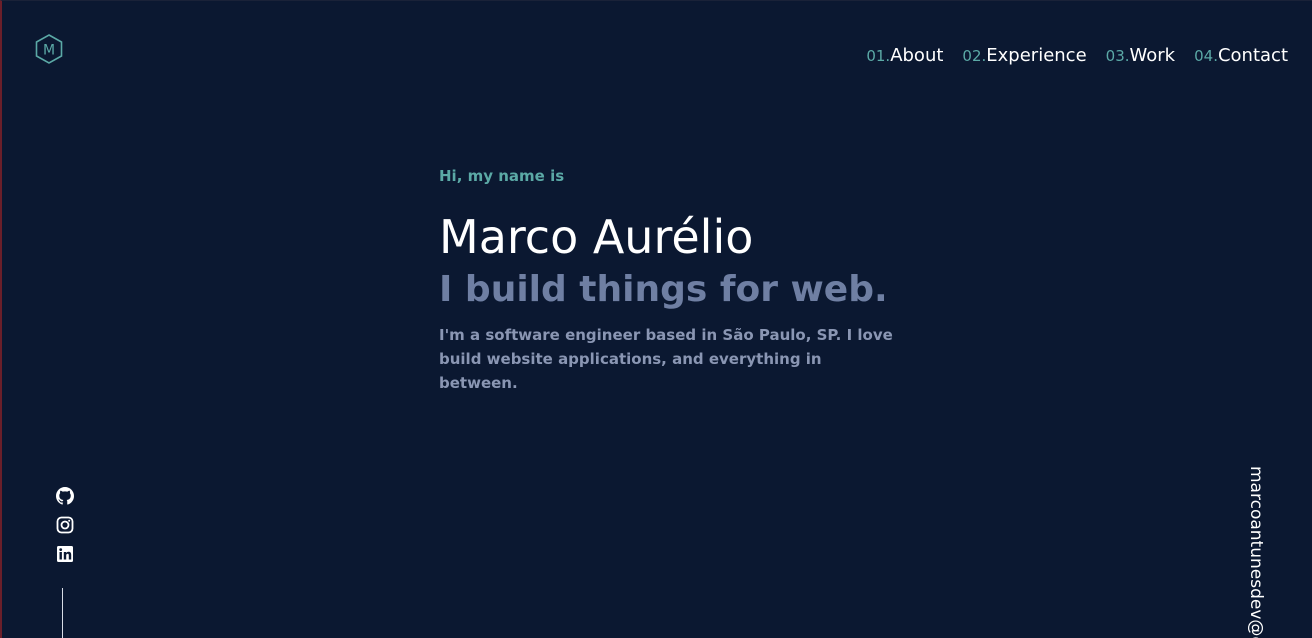 Image resolution: width=1312 pixels, height=638 pixels. Describe the element at coordinates (1036, 55) in the screenshot. I see `nav-label: Experience` at that location.